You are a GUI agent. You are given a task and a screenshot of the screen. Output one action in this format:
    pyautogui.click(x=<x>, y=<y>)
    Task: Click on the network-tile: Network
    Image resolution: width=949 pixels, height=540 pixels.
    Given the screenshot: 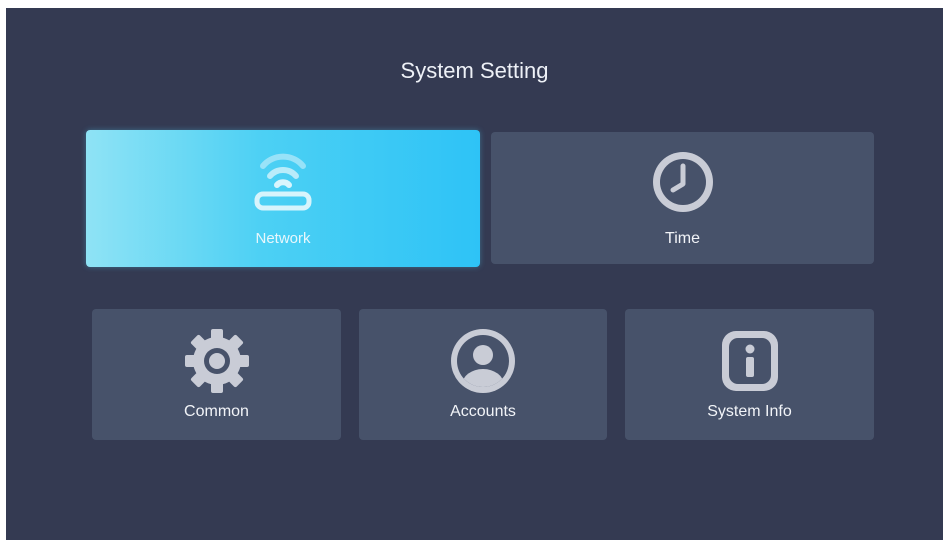 What is the action you would take?
    pyautogui.click(x=283, y=198)
    